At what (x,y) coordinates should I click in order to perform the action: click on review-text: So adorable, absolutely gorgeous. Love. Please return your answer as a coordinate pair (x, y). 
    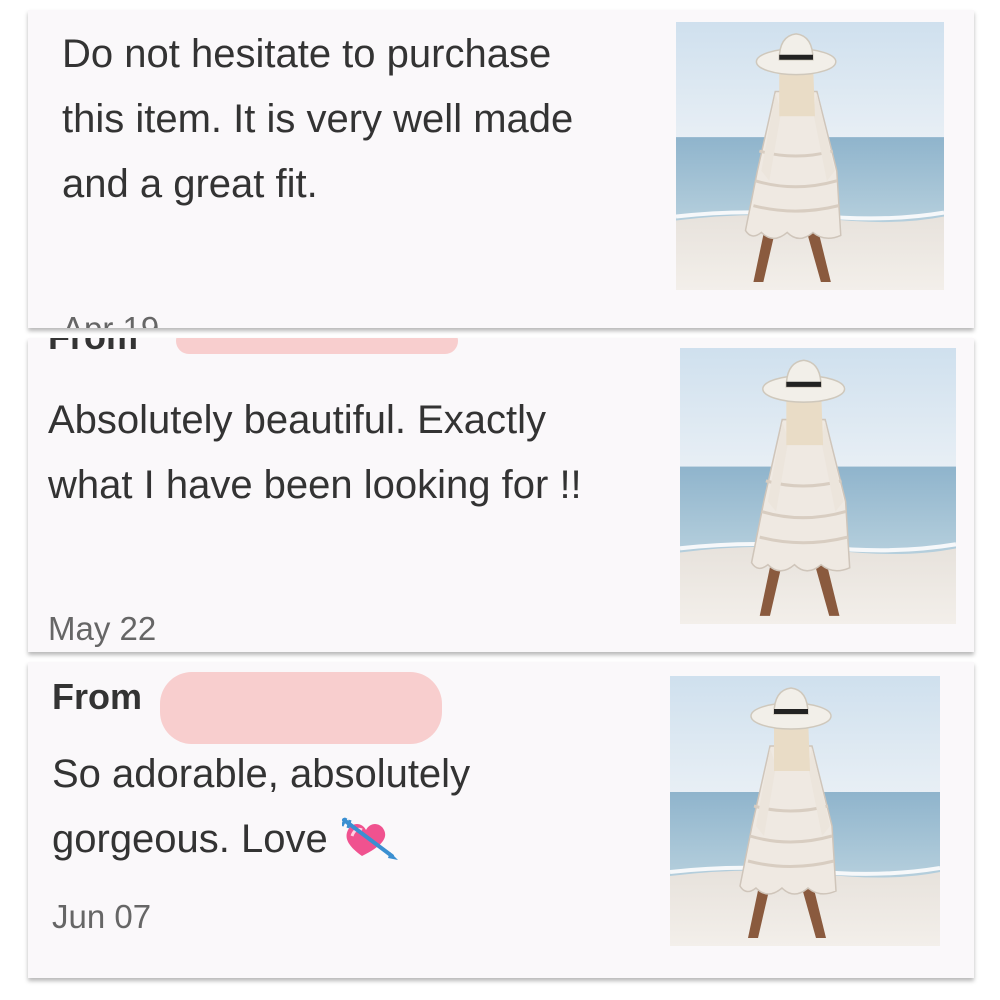
    Looking at the image, I should click on (342, 807).